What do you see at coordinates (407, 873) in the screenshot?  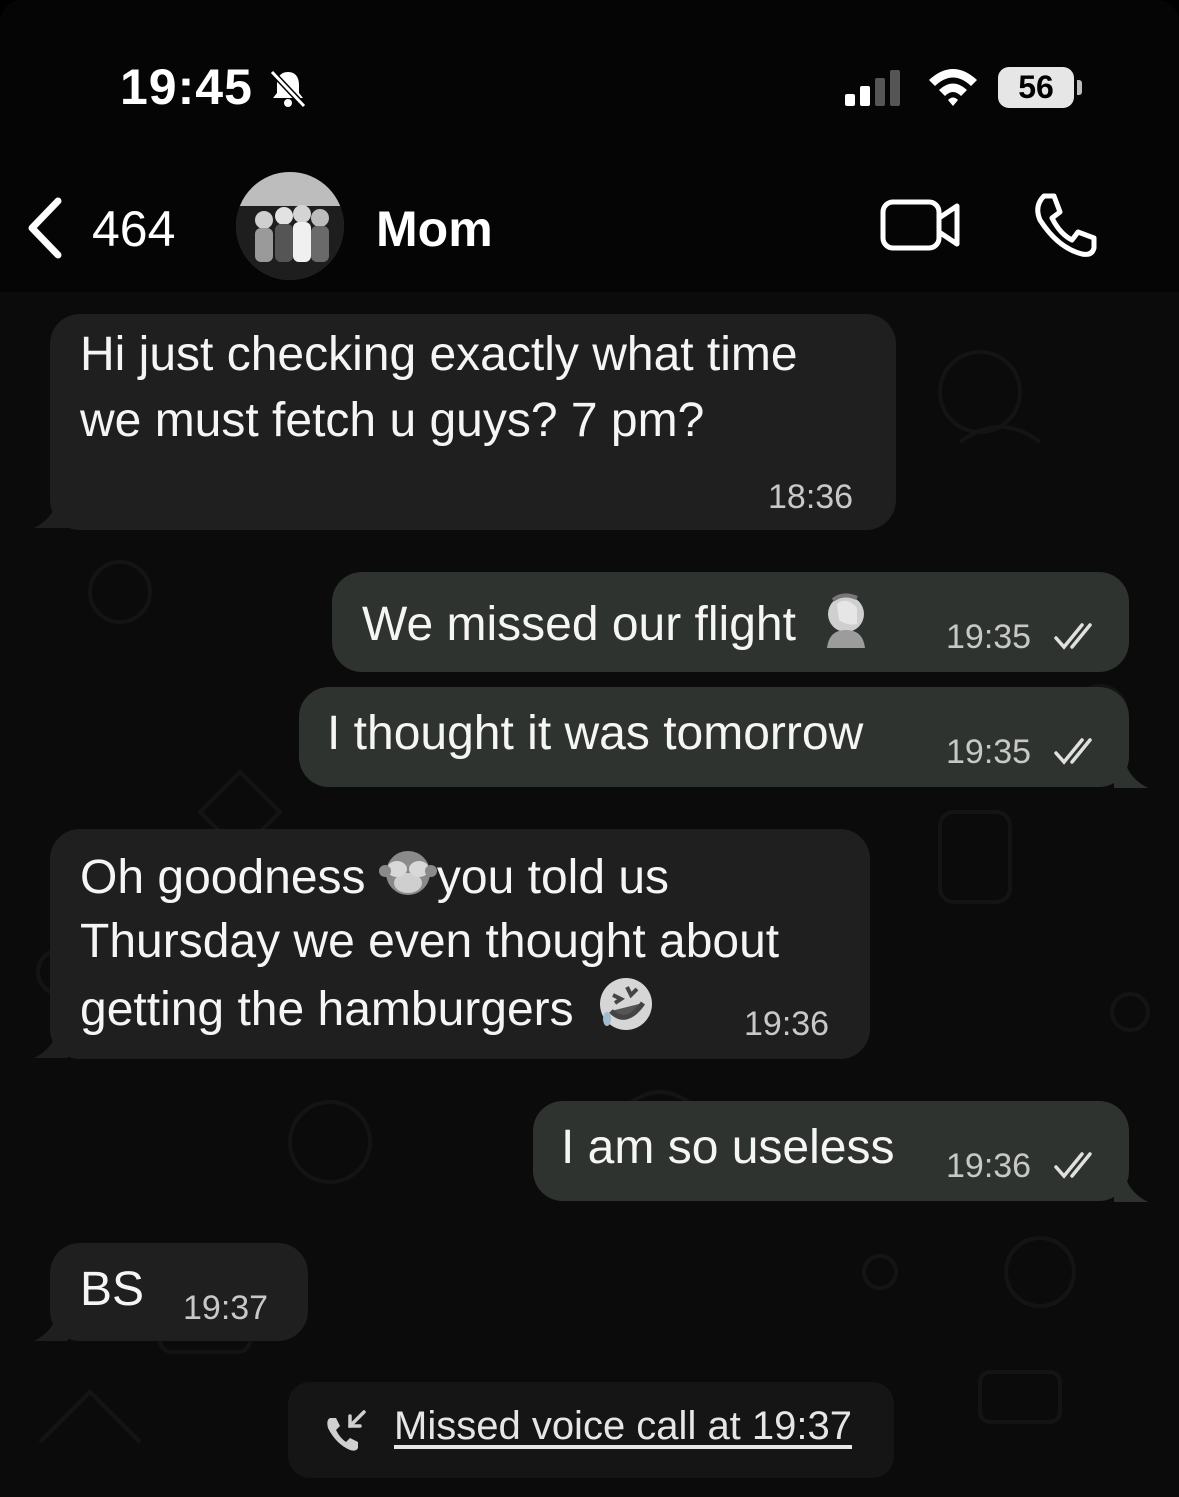 I see `see-no-evil-monkey-emoji-icon` at bounding box center [407, 873].